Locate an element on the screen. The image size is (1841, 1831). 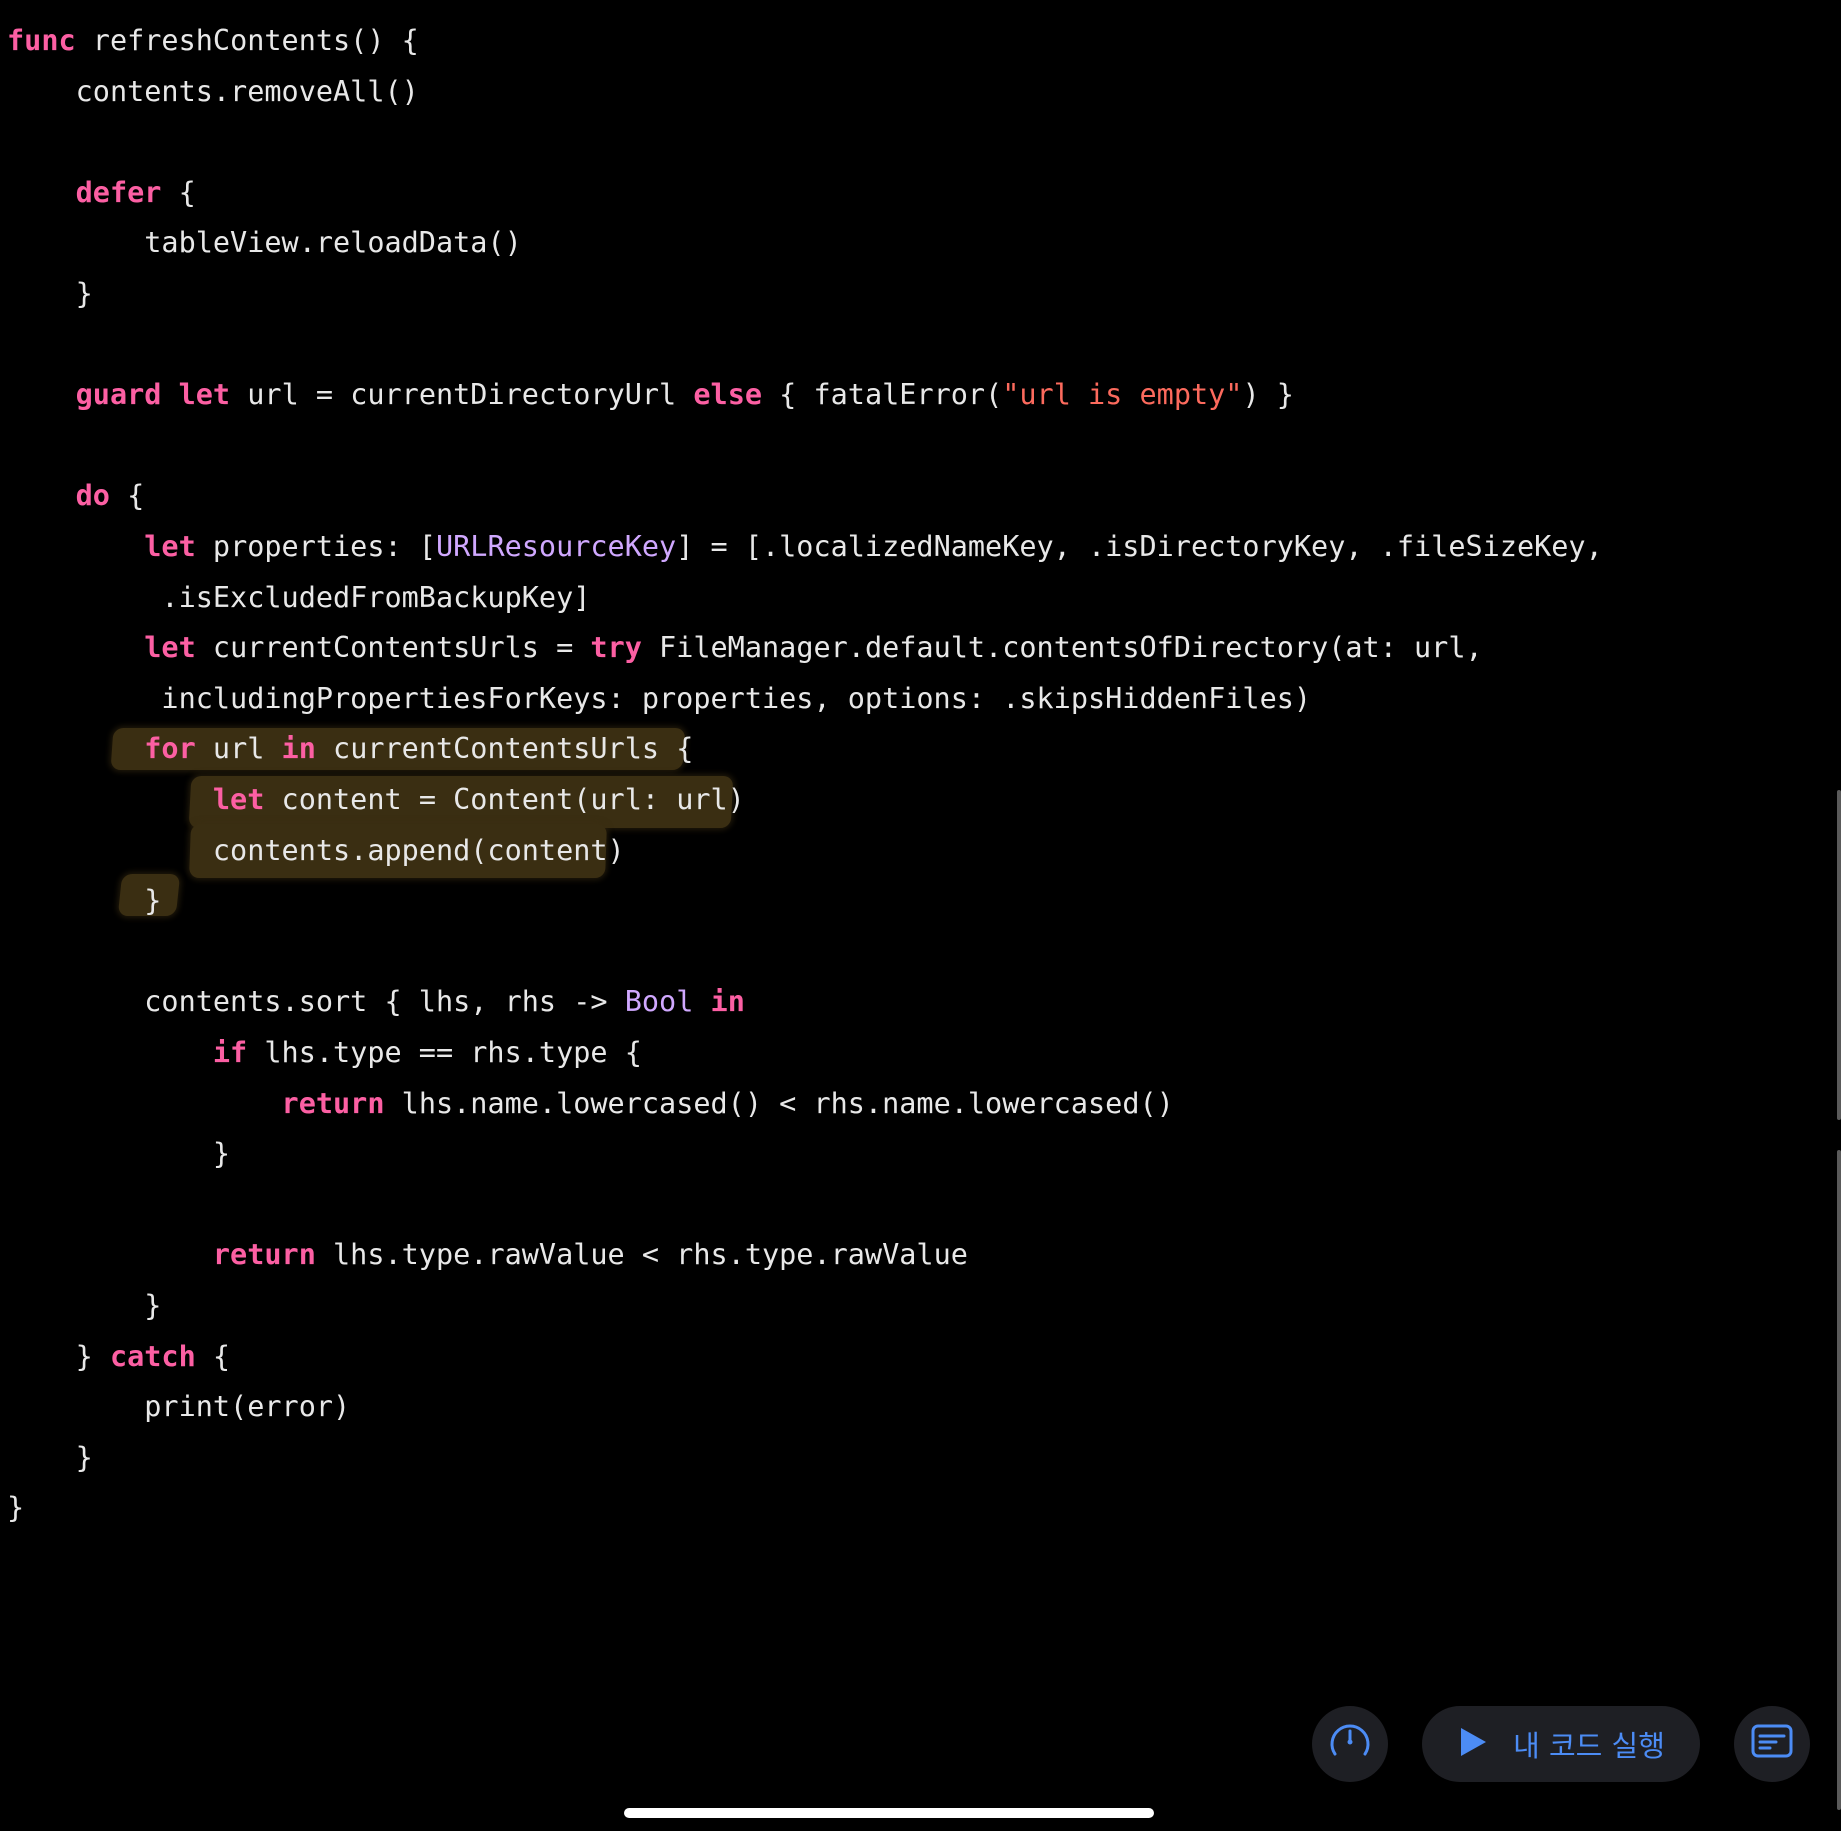
code-token-plain: lhs.type.rawValue < rhs.type.rawValue is located at coordinates (641, 1255).